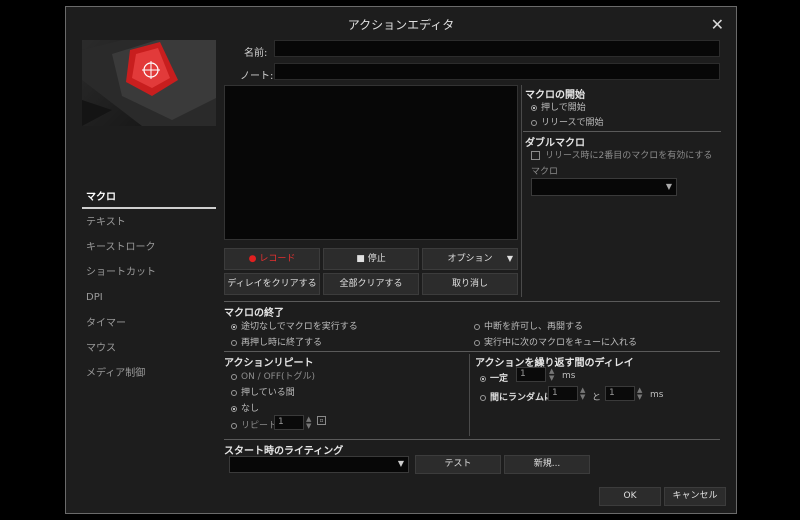 This screenshot has height=520, width=800. I want to click on options-label: オプション, so click(470, 259).